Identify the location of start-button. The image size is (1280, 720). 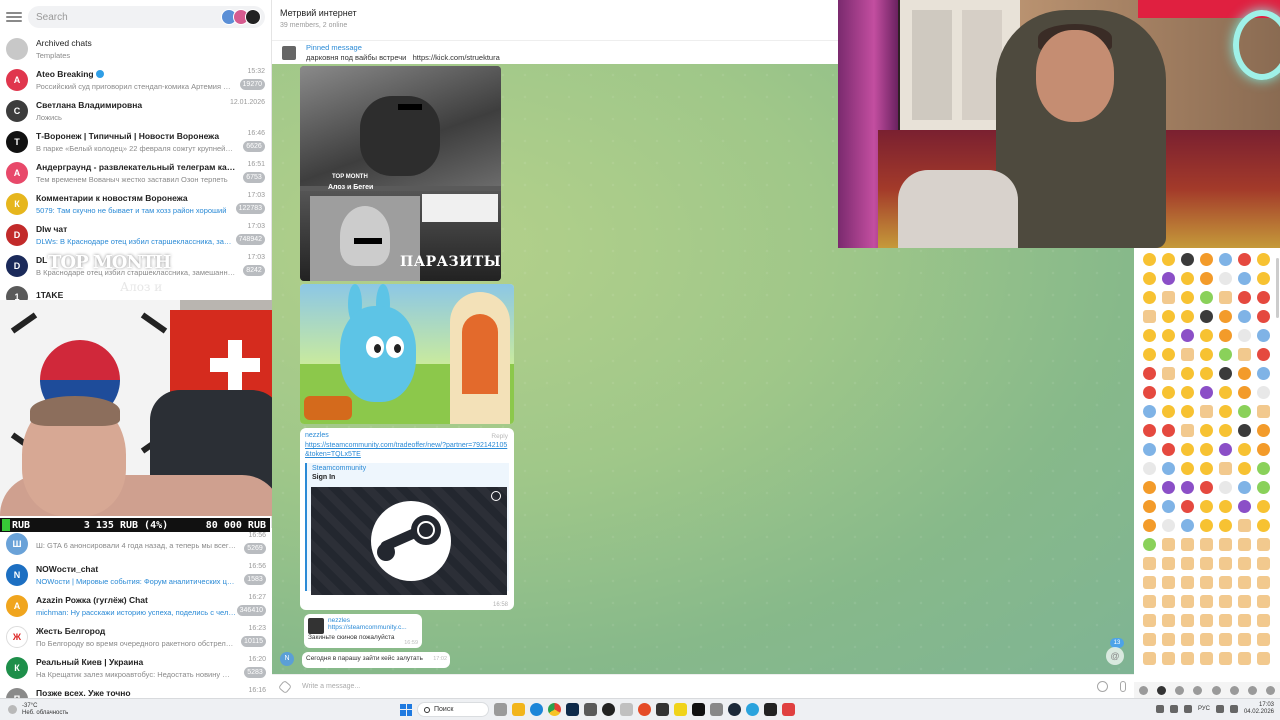
(406, 709).